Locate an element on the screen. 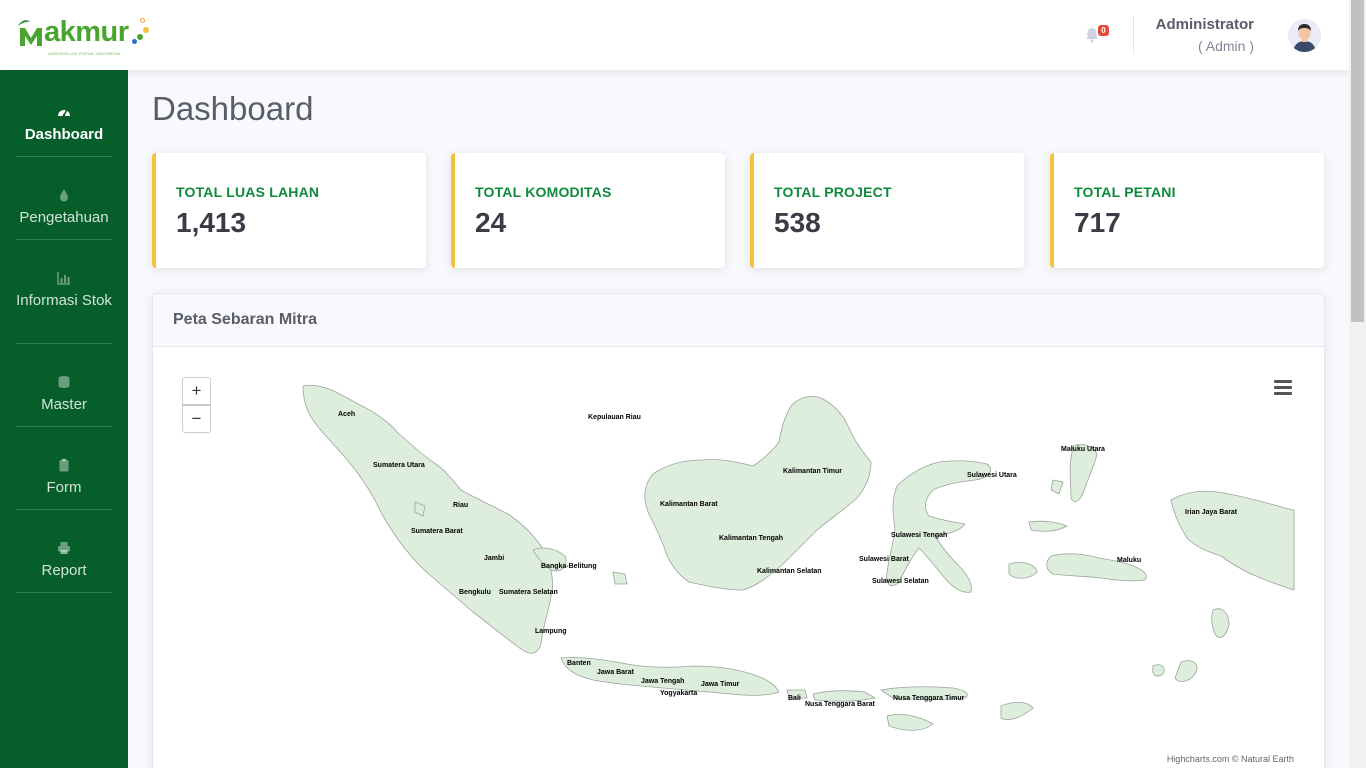  sidebar-item-master: Master is located at coordinates (64, 401).